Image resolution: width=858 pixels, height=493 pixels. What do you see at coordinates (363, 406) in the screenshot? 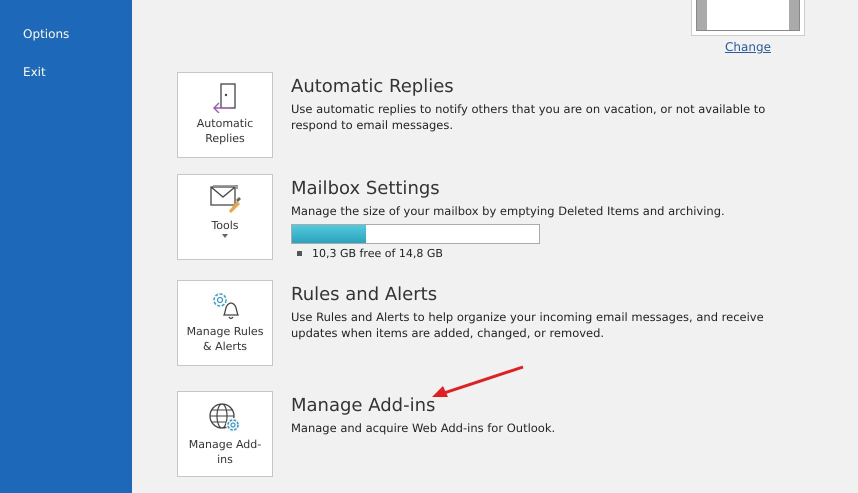
I see `section-title: Manage Add-ins` at bounding box center [363, 406].